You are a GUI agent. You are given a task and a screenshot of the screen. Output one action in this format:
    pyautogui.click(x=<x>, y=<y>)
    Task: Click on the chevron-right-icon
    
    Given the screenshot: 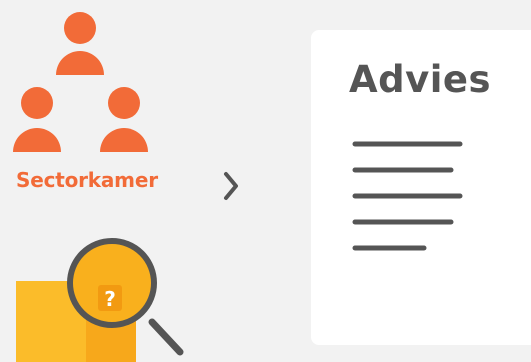 What is the action you would take?
    pyautogui.click(x=231, y=186)
    